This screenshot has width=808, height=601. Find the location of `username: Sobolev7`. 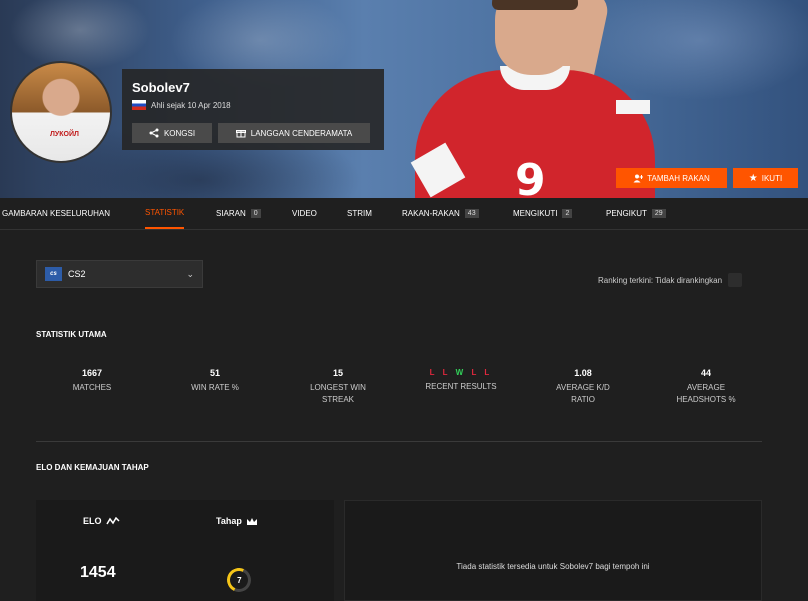

username: Sobolev7 is located at coordinates (161, 87).